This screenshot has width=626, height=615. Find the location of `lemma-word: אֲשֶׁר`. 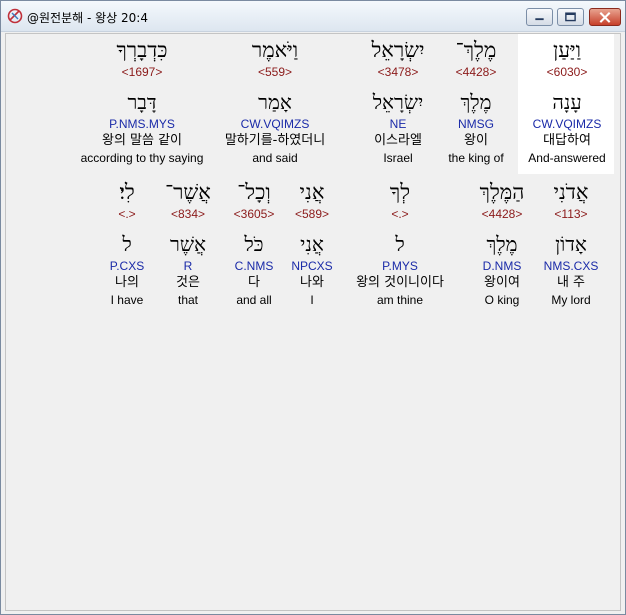

lemma-word: אֲשֶׁר is located at coordinates (188, 244).